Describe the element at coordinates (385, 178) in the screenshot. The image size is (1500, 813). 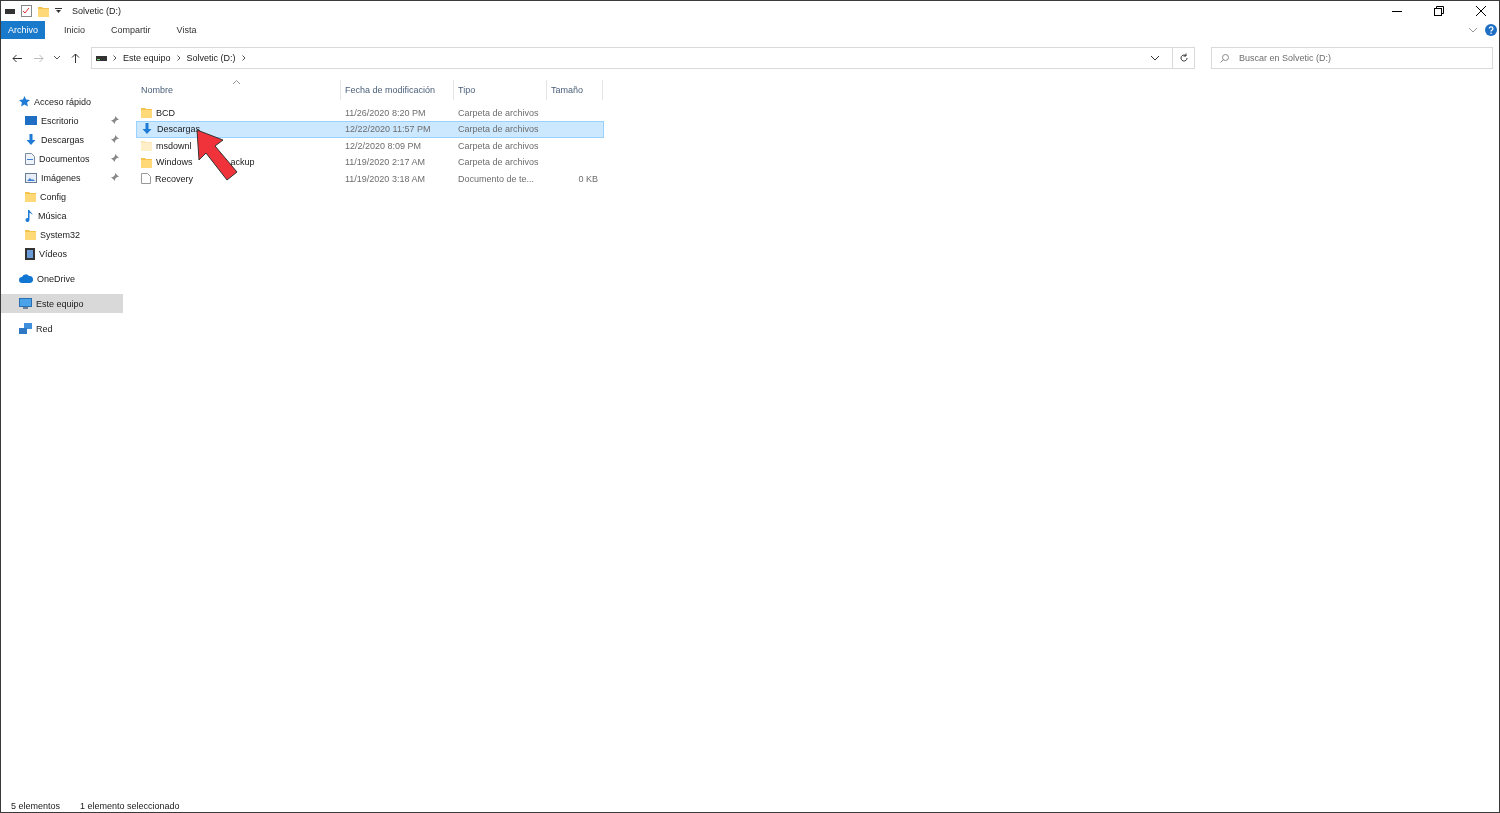
I see `table-cell: 11/19/2020 3:18 AM` at that location.